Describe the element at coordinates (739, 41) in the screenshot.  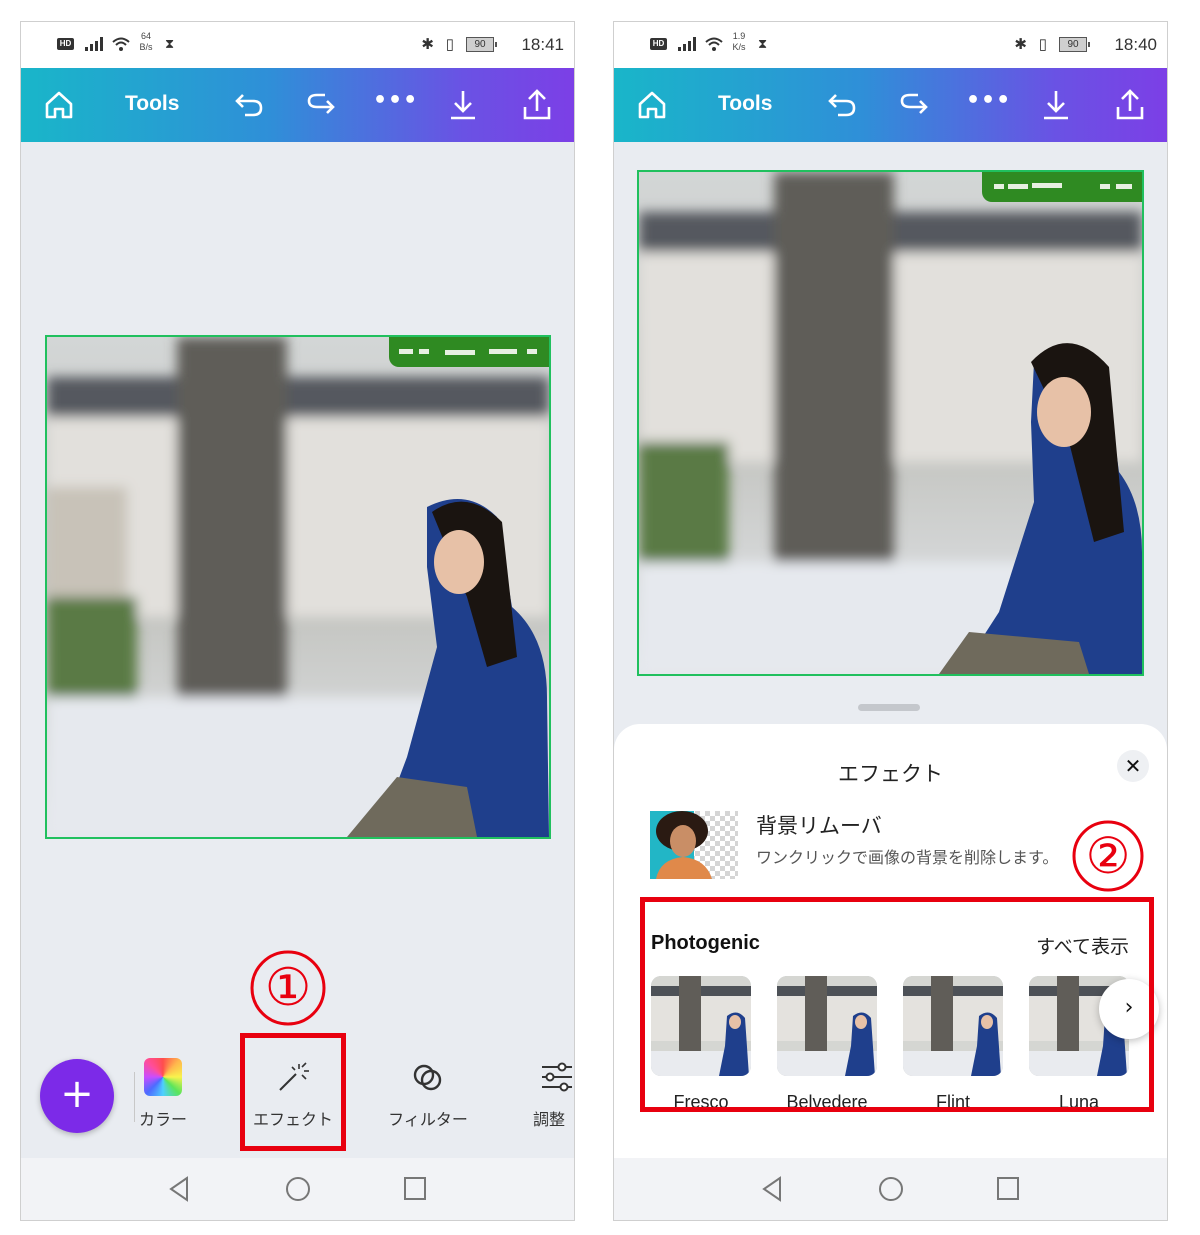
I see `network-speed: 1.9 K/s` at that location.